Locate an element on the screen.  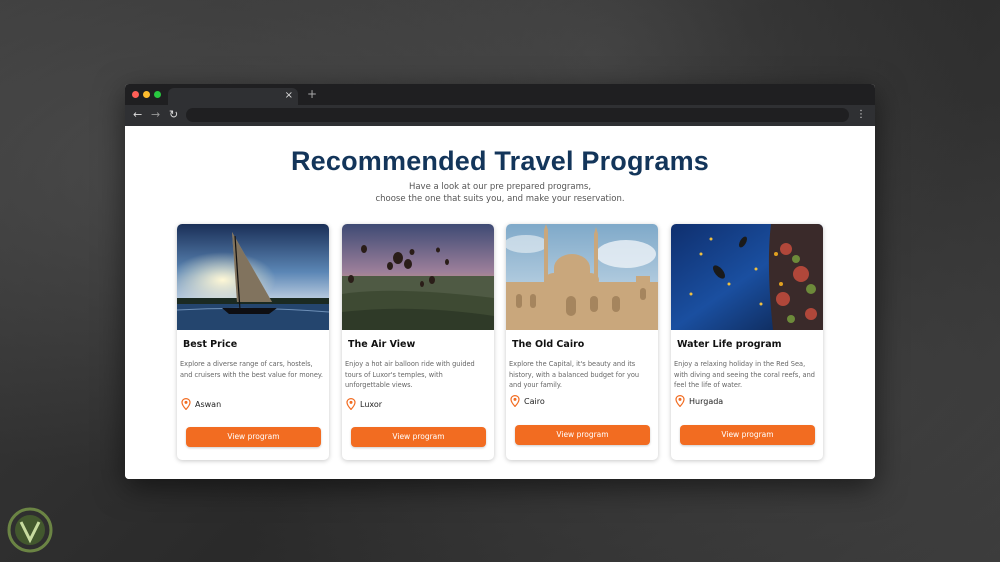
card-title: The Old Cairo is located at coordinates (548, 344).